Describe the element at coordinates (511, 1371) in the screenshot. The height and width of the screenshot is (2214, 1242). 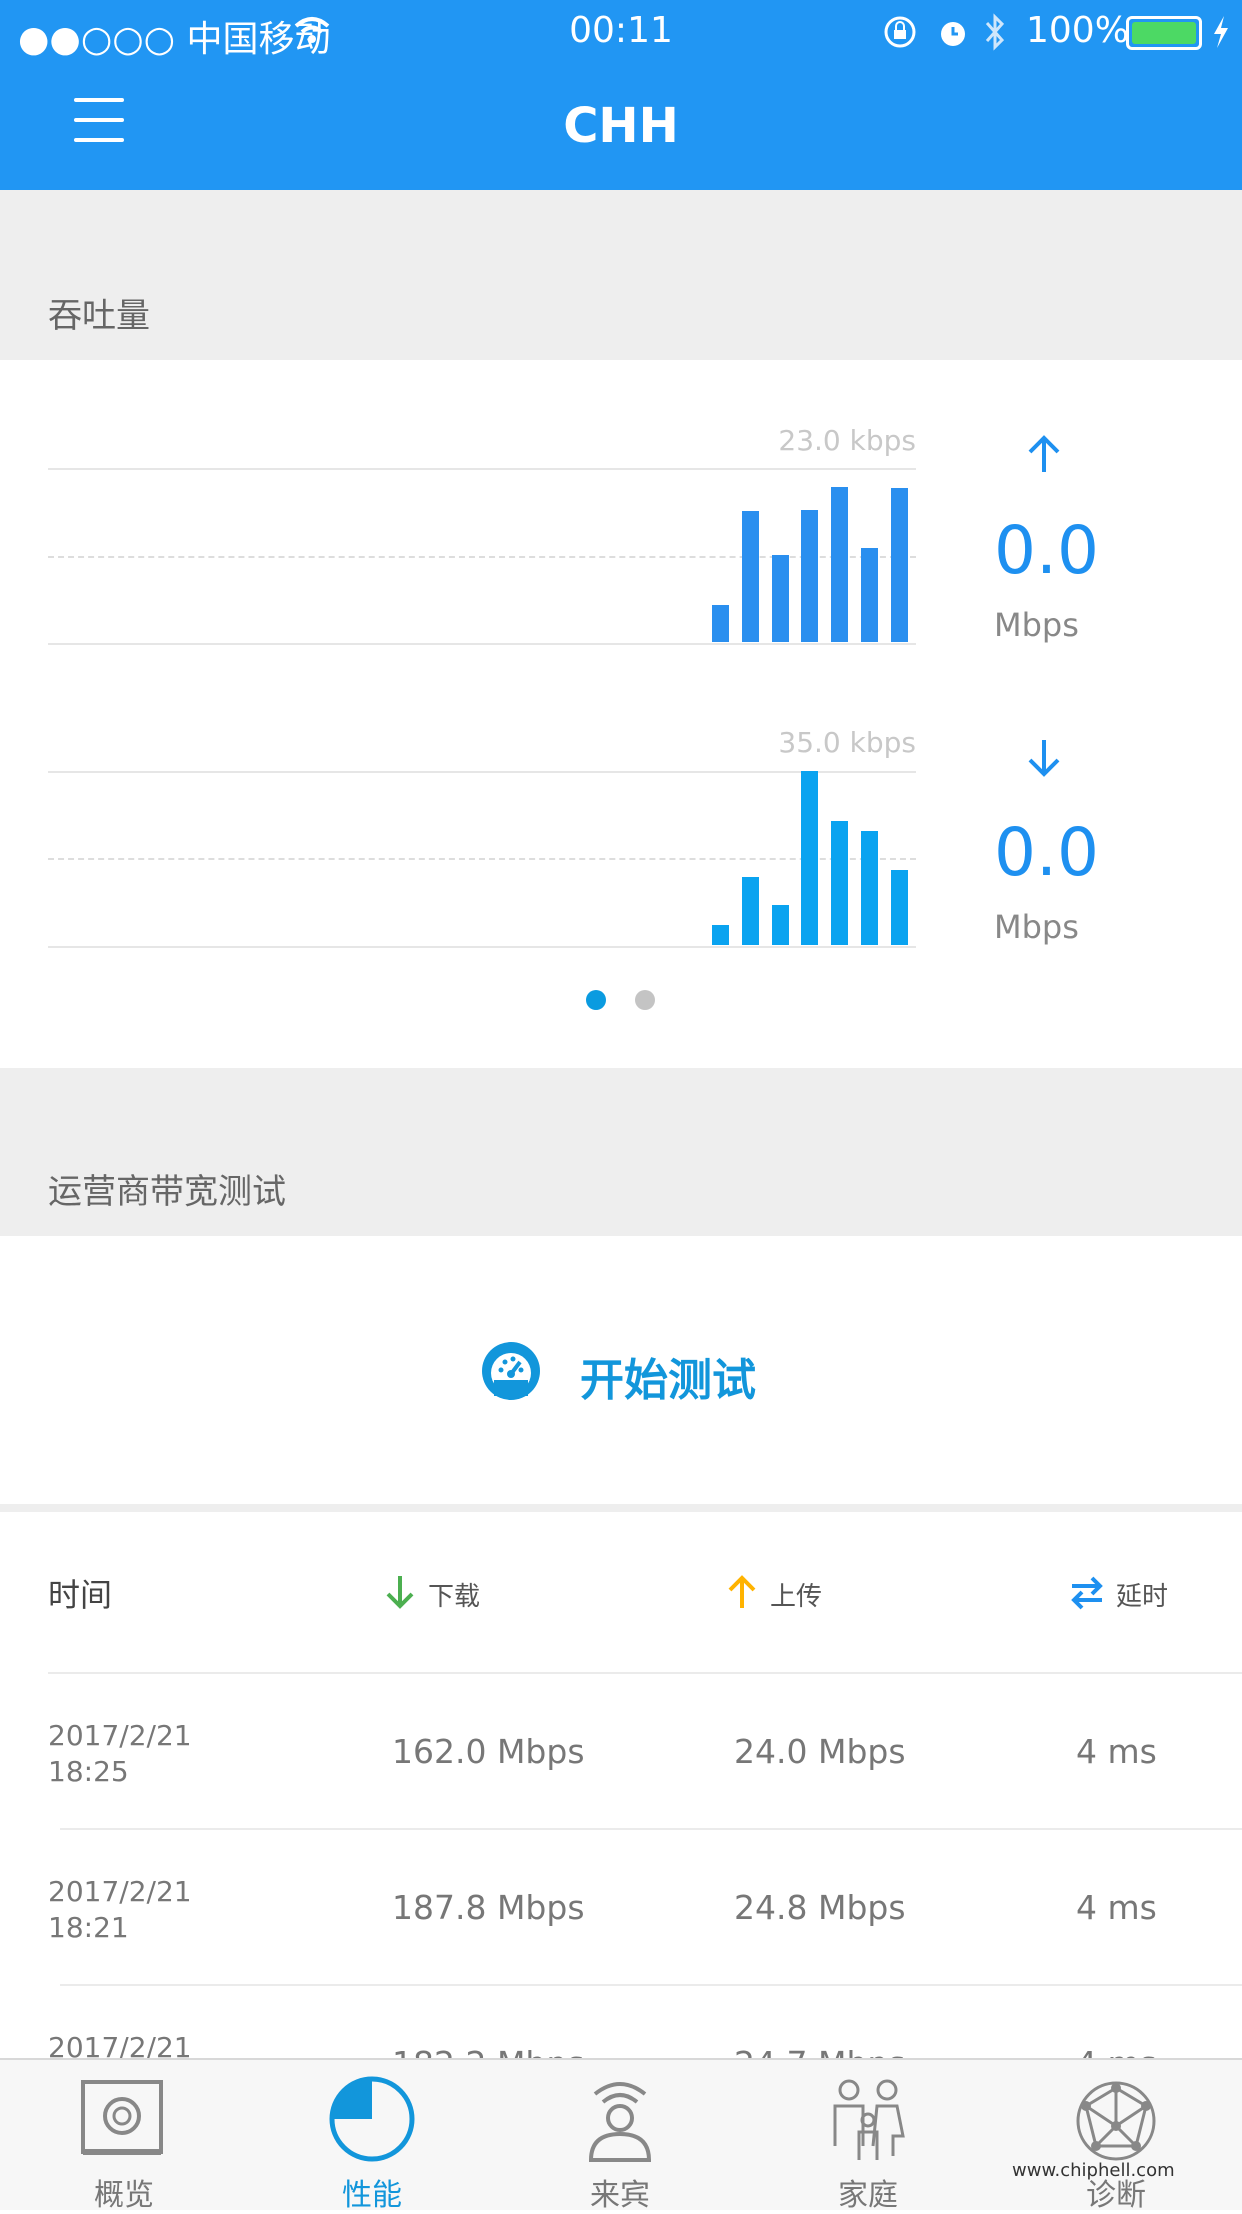
I see `speedometer-icon` at that location.